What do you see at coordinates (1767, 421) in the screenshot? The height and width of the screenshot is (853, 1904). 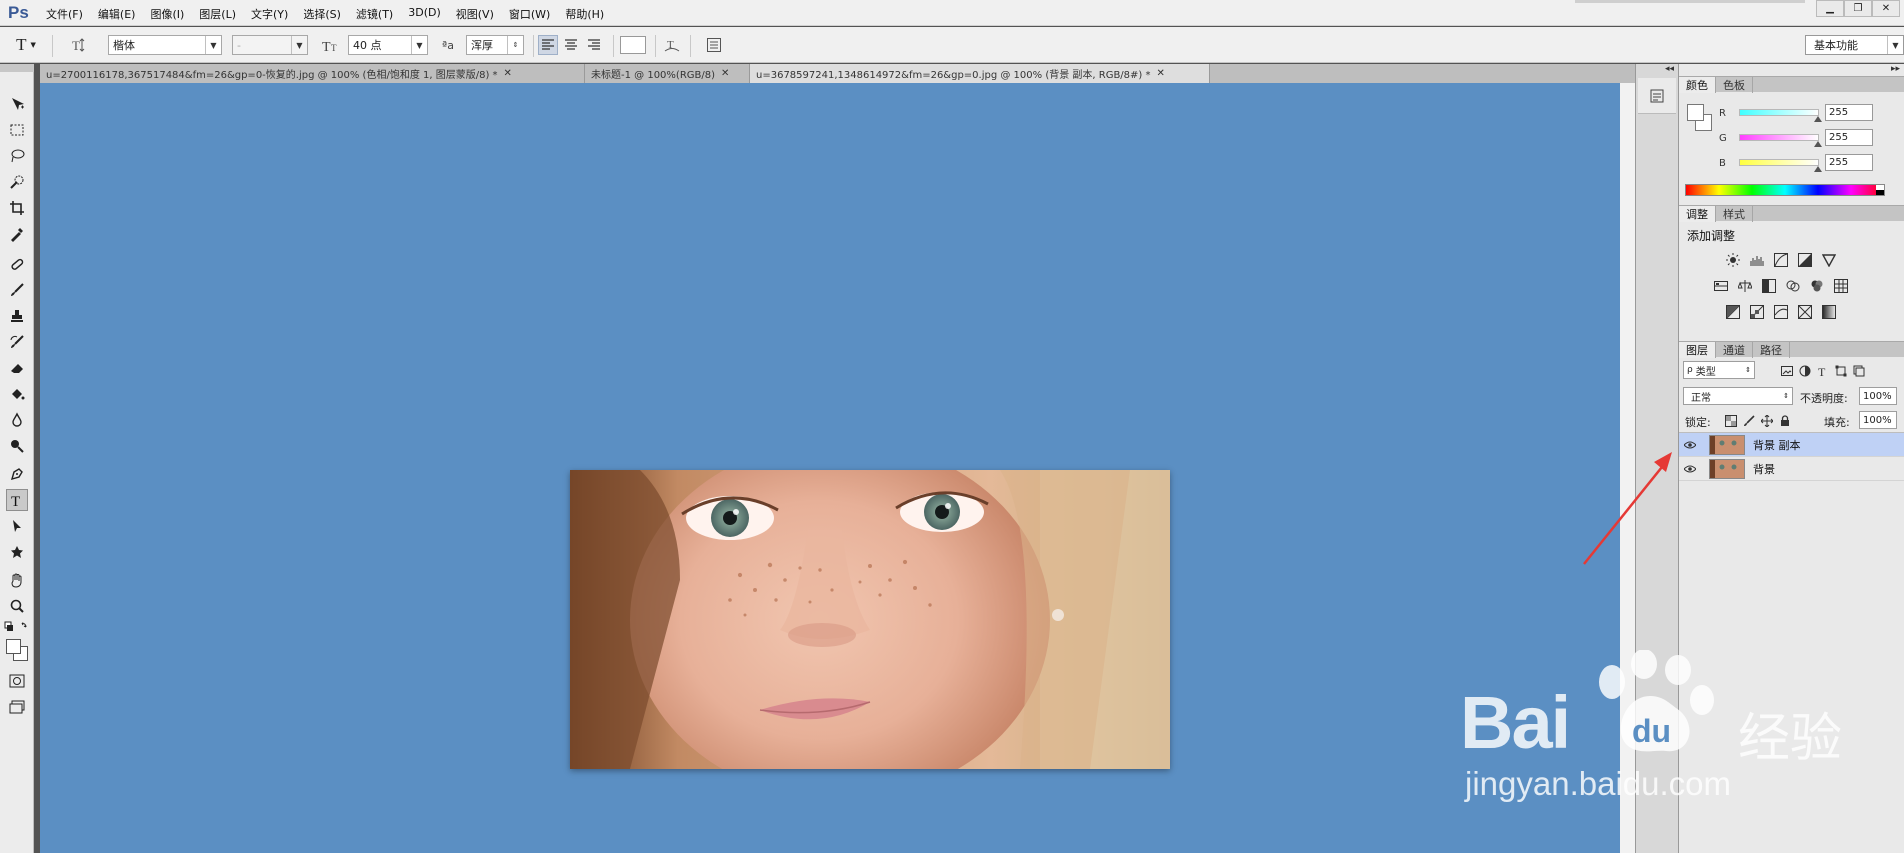 I see `lock-position-icon` at bounding box center [1767, 421].